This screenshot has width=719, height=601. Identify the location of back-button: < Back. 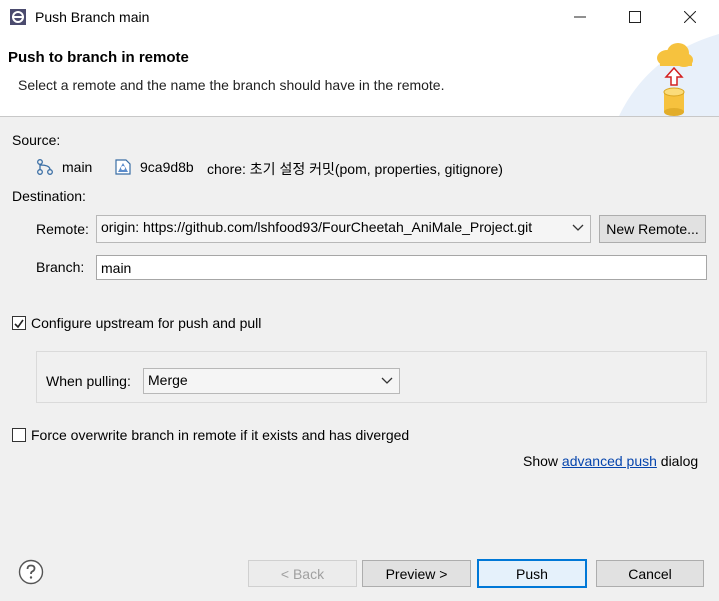
(302, 573).